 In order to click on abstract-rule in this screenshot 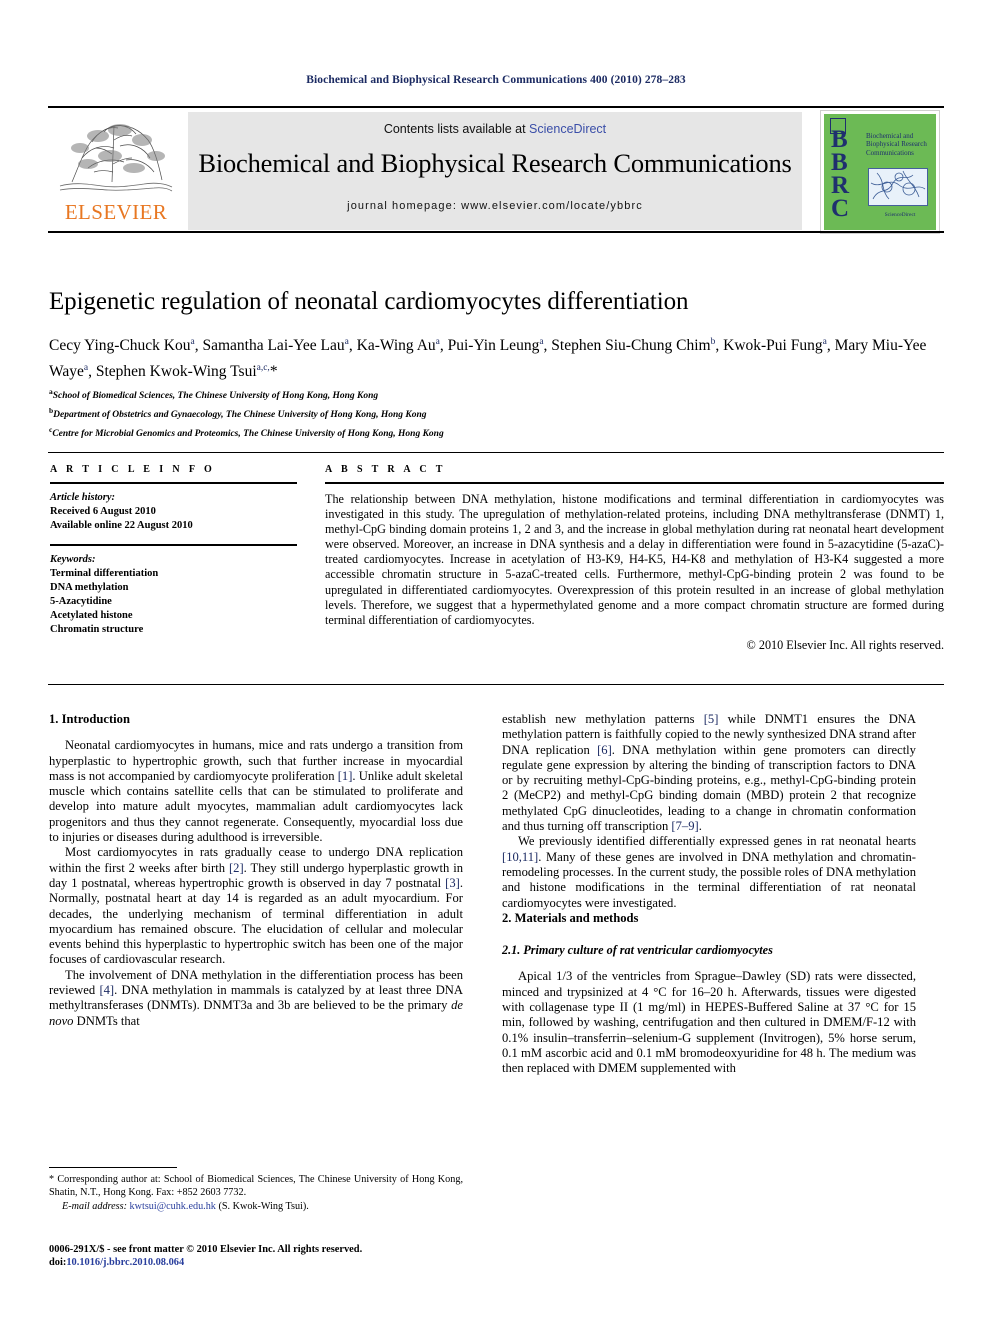, I will do `click(634, 483)`.